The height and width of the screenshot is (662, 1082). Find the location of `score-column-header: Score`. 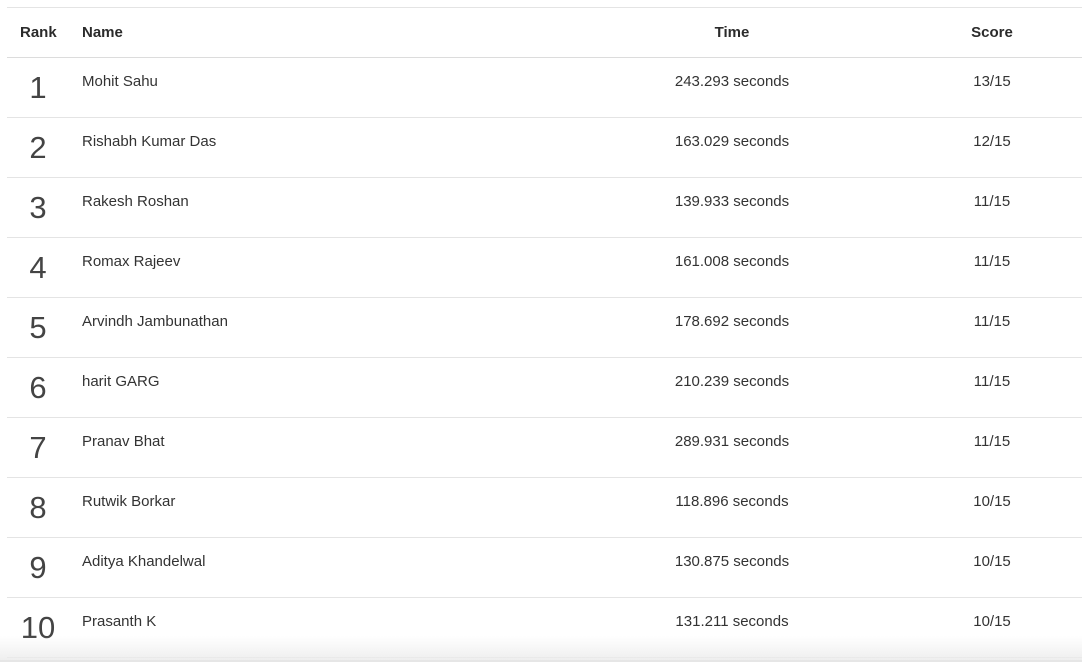

score-column-header: Score is located at coordinates (992, 32).